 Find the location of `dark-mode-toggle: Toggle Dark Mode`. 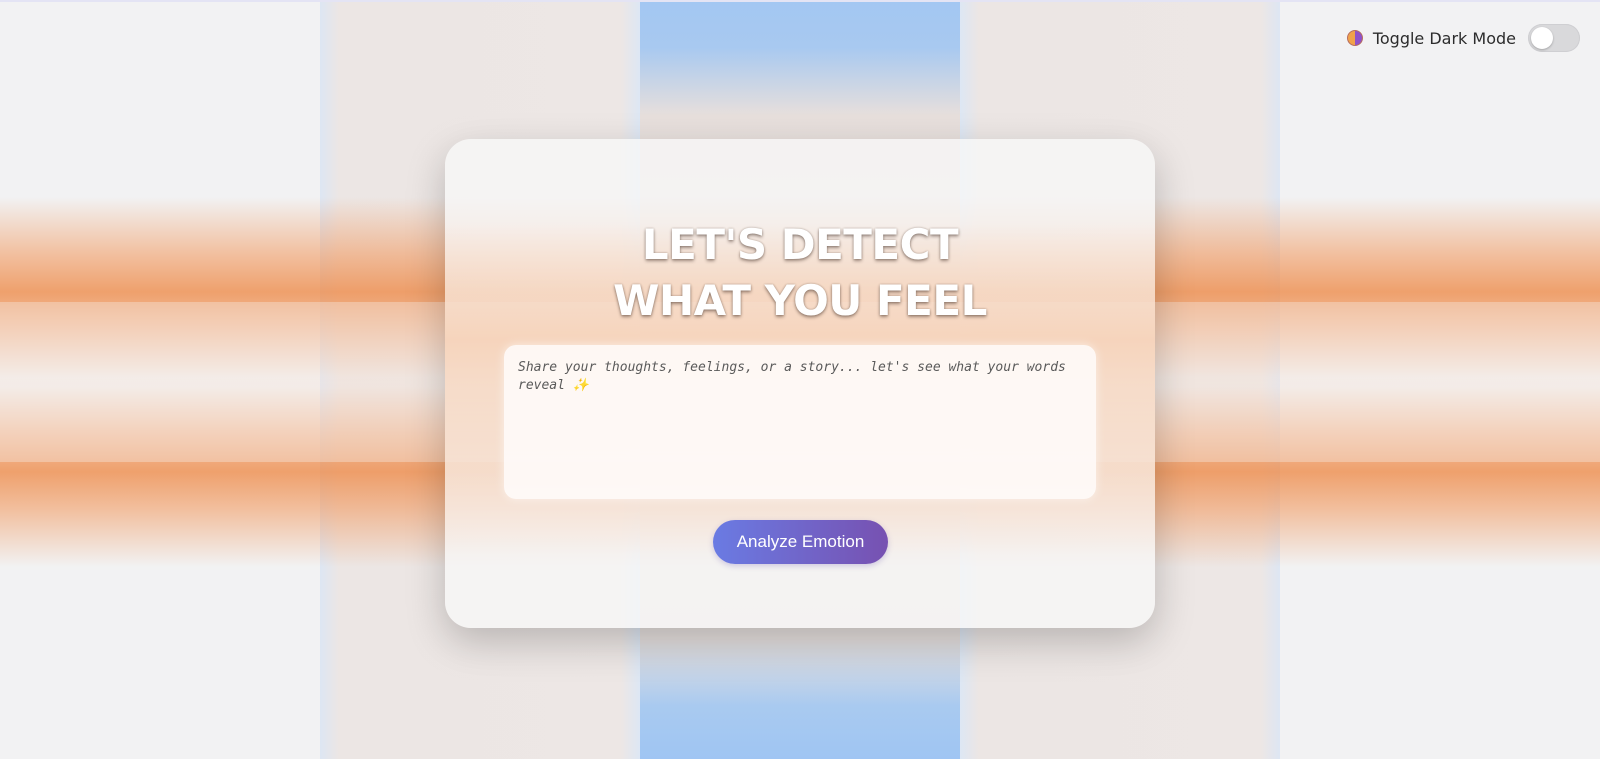

dark-mode-toggle: Toggle Dark Mode is located at coordinates (1463, 38).